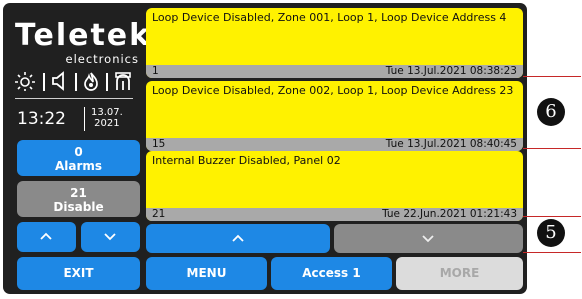 The width and height of the screenshot is (582, 299). Describe the element at coordinates (78, 207) in the screenshot. I see `disable-label: Disable` at that location.